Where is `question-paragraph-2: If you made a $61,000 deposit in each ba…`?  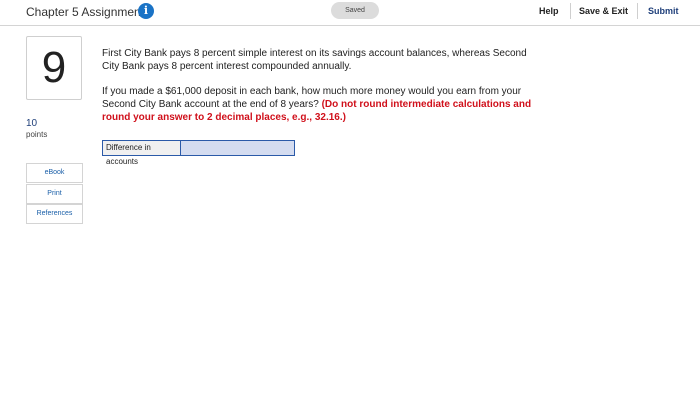
question-paragraph-2: If you made a $61,000 deposit in each ba… is located at coordinates (318, 104).